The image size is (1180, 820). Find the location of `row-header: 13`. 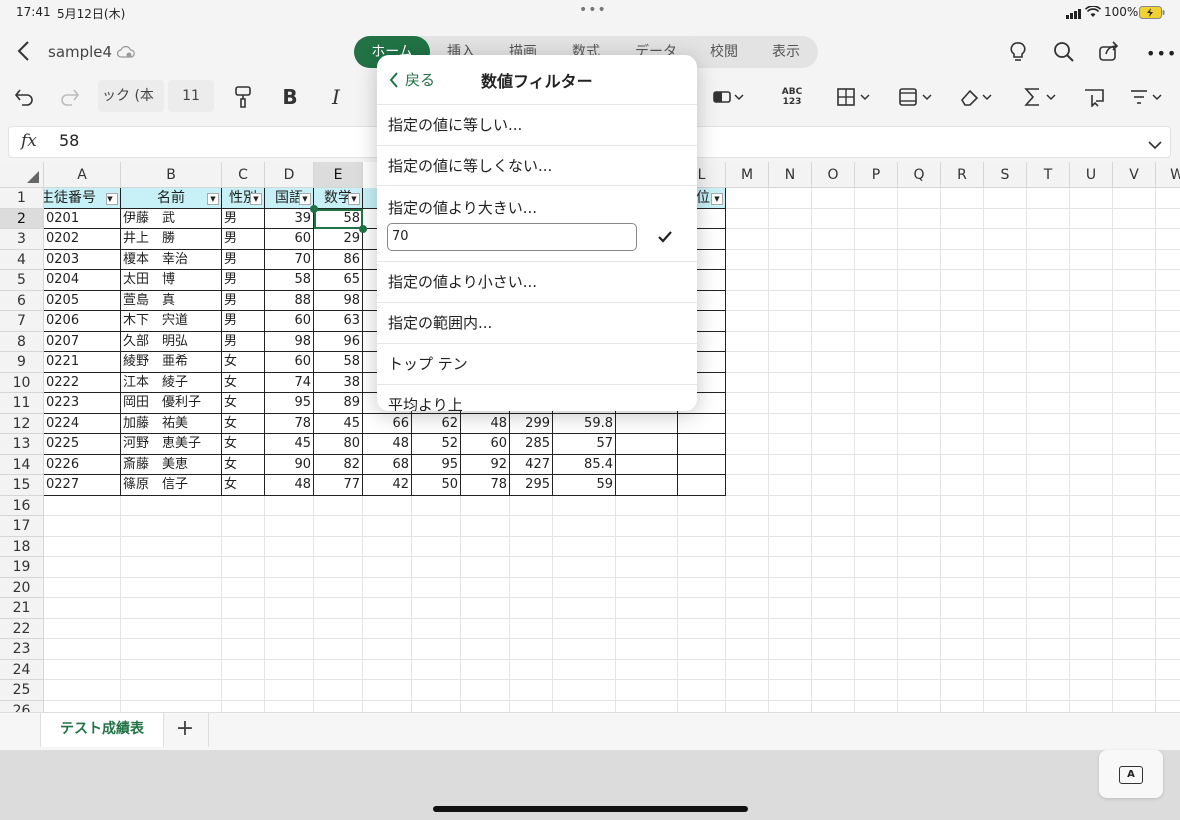

row-header: 13 is located at coordinates (22, 444).